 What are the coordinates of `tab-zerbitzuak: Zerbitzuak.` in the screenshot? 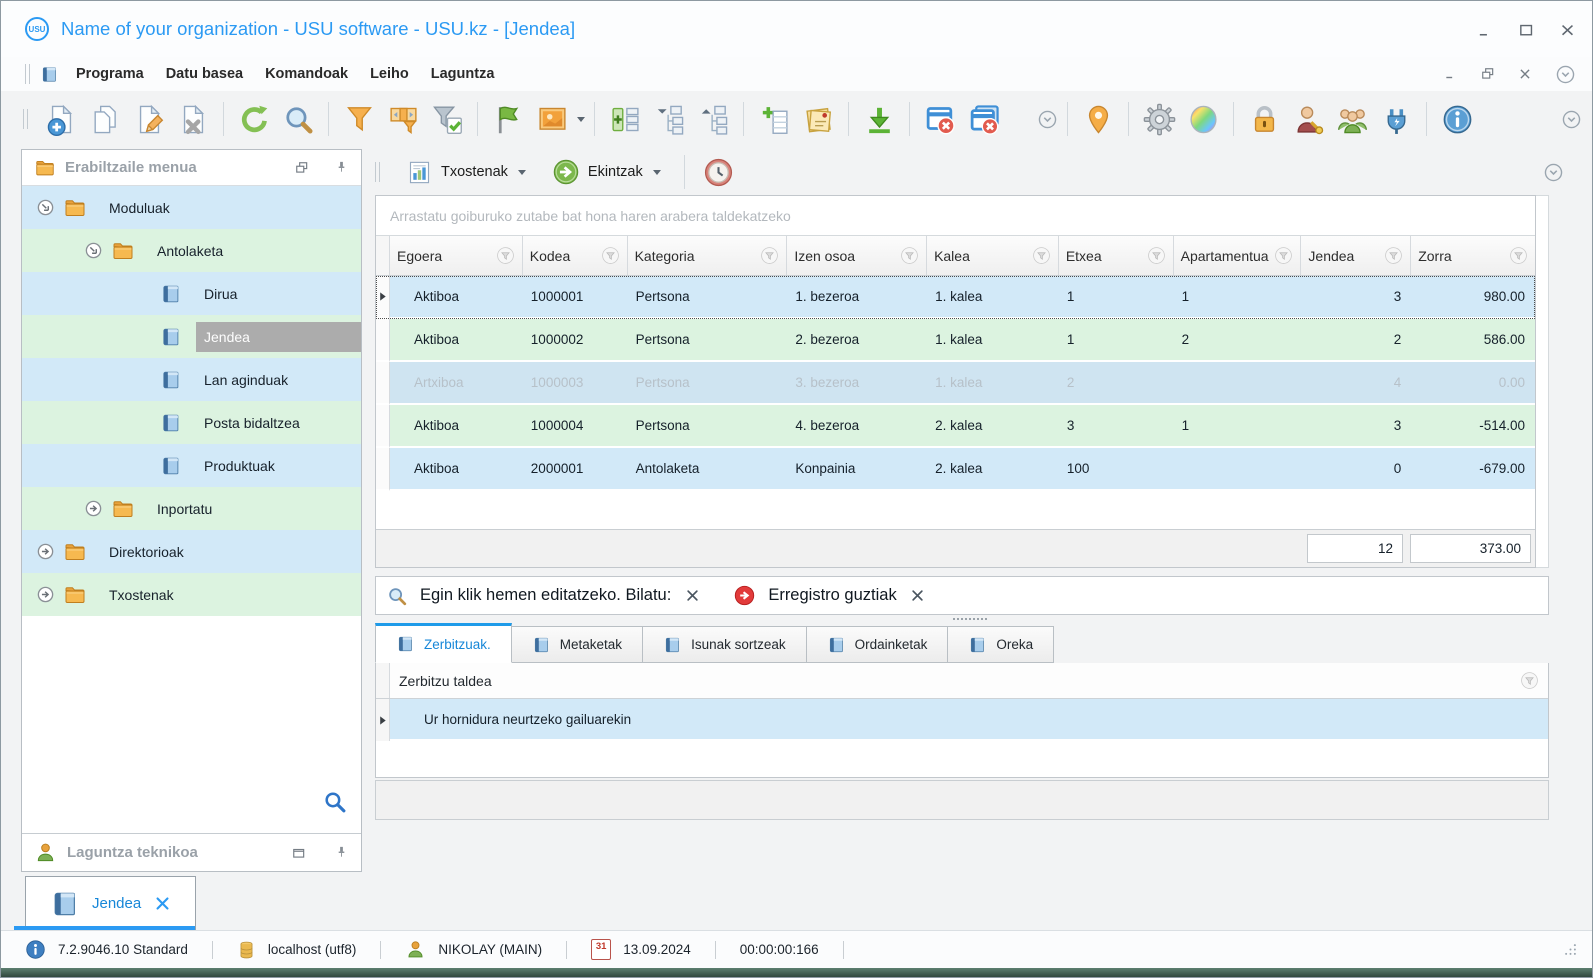 It's located at (443, 643).